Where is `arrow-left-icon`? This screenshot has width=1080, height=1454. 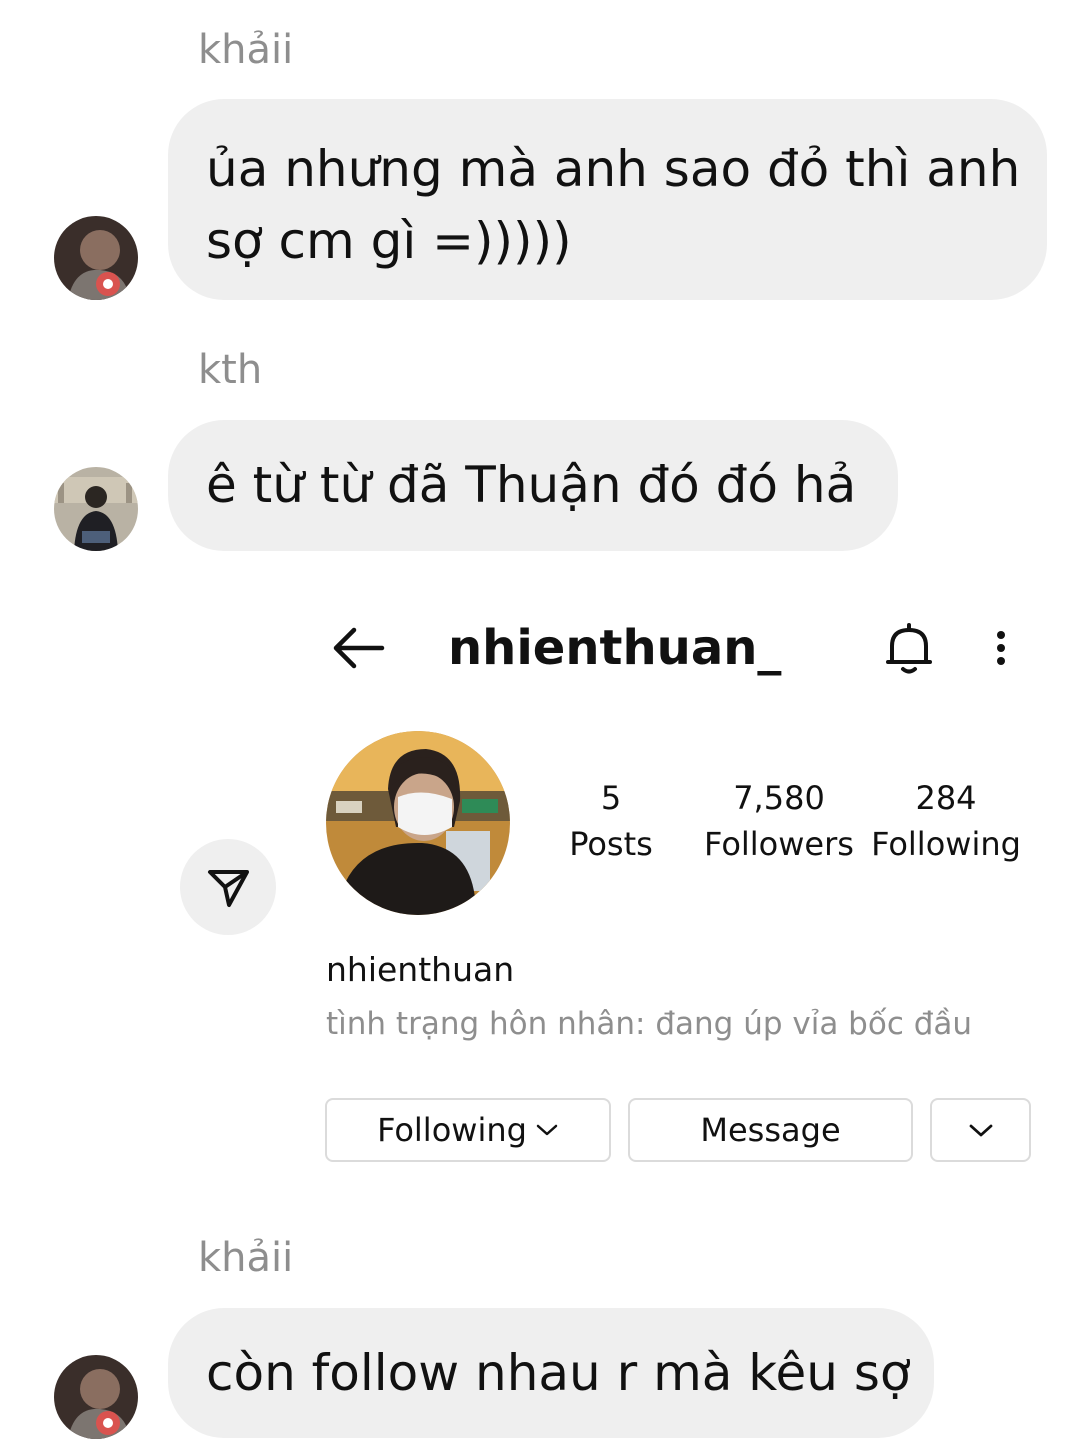 arrow-left-icon is located at coordinates (359, 648).